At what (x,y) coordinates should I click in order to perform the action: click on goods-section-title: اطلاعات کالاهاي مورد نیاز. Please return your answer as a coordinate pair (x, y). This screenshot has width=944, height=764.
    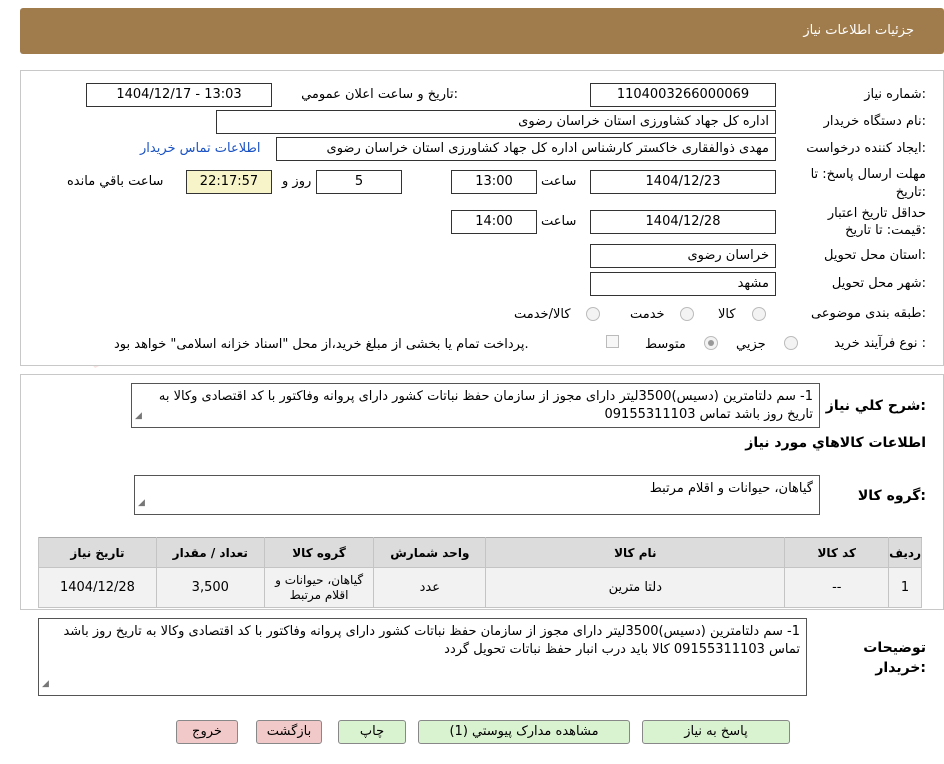
    Looking at the image, I should click on (835, 443).